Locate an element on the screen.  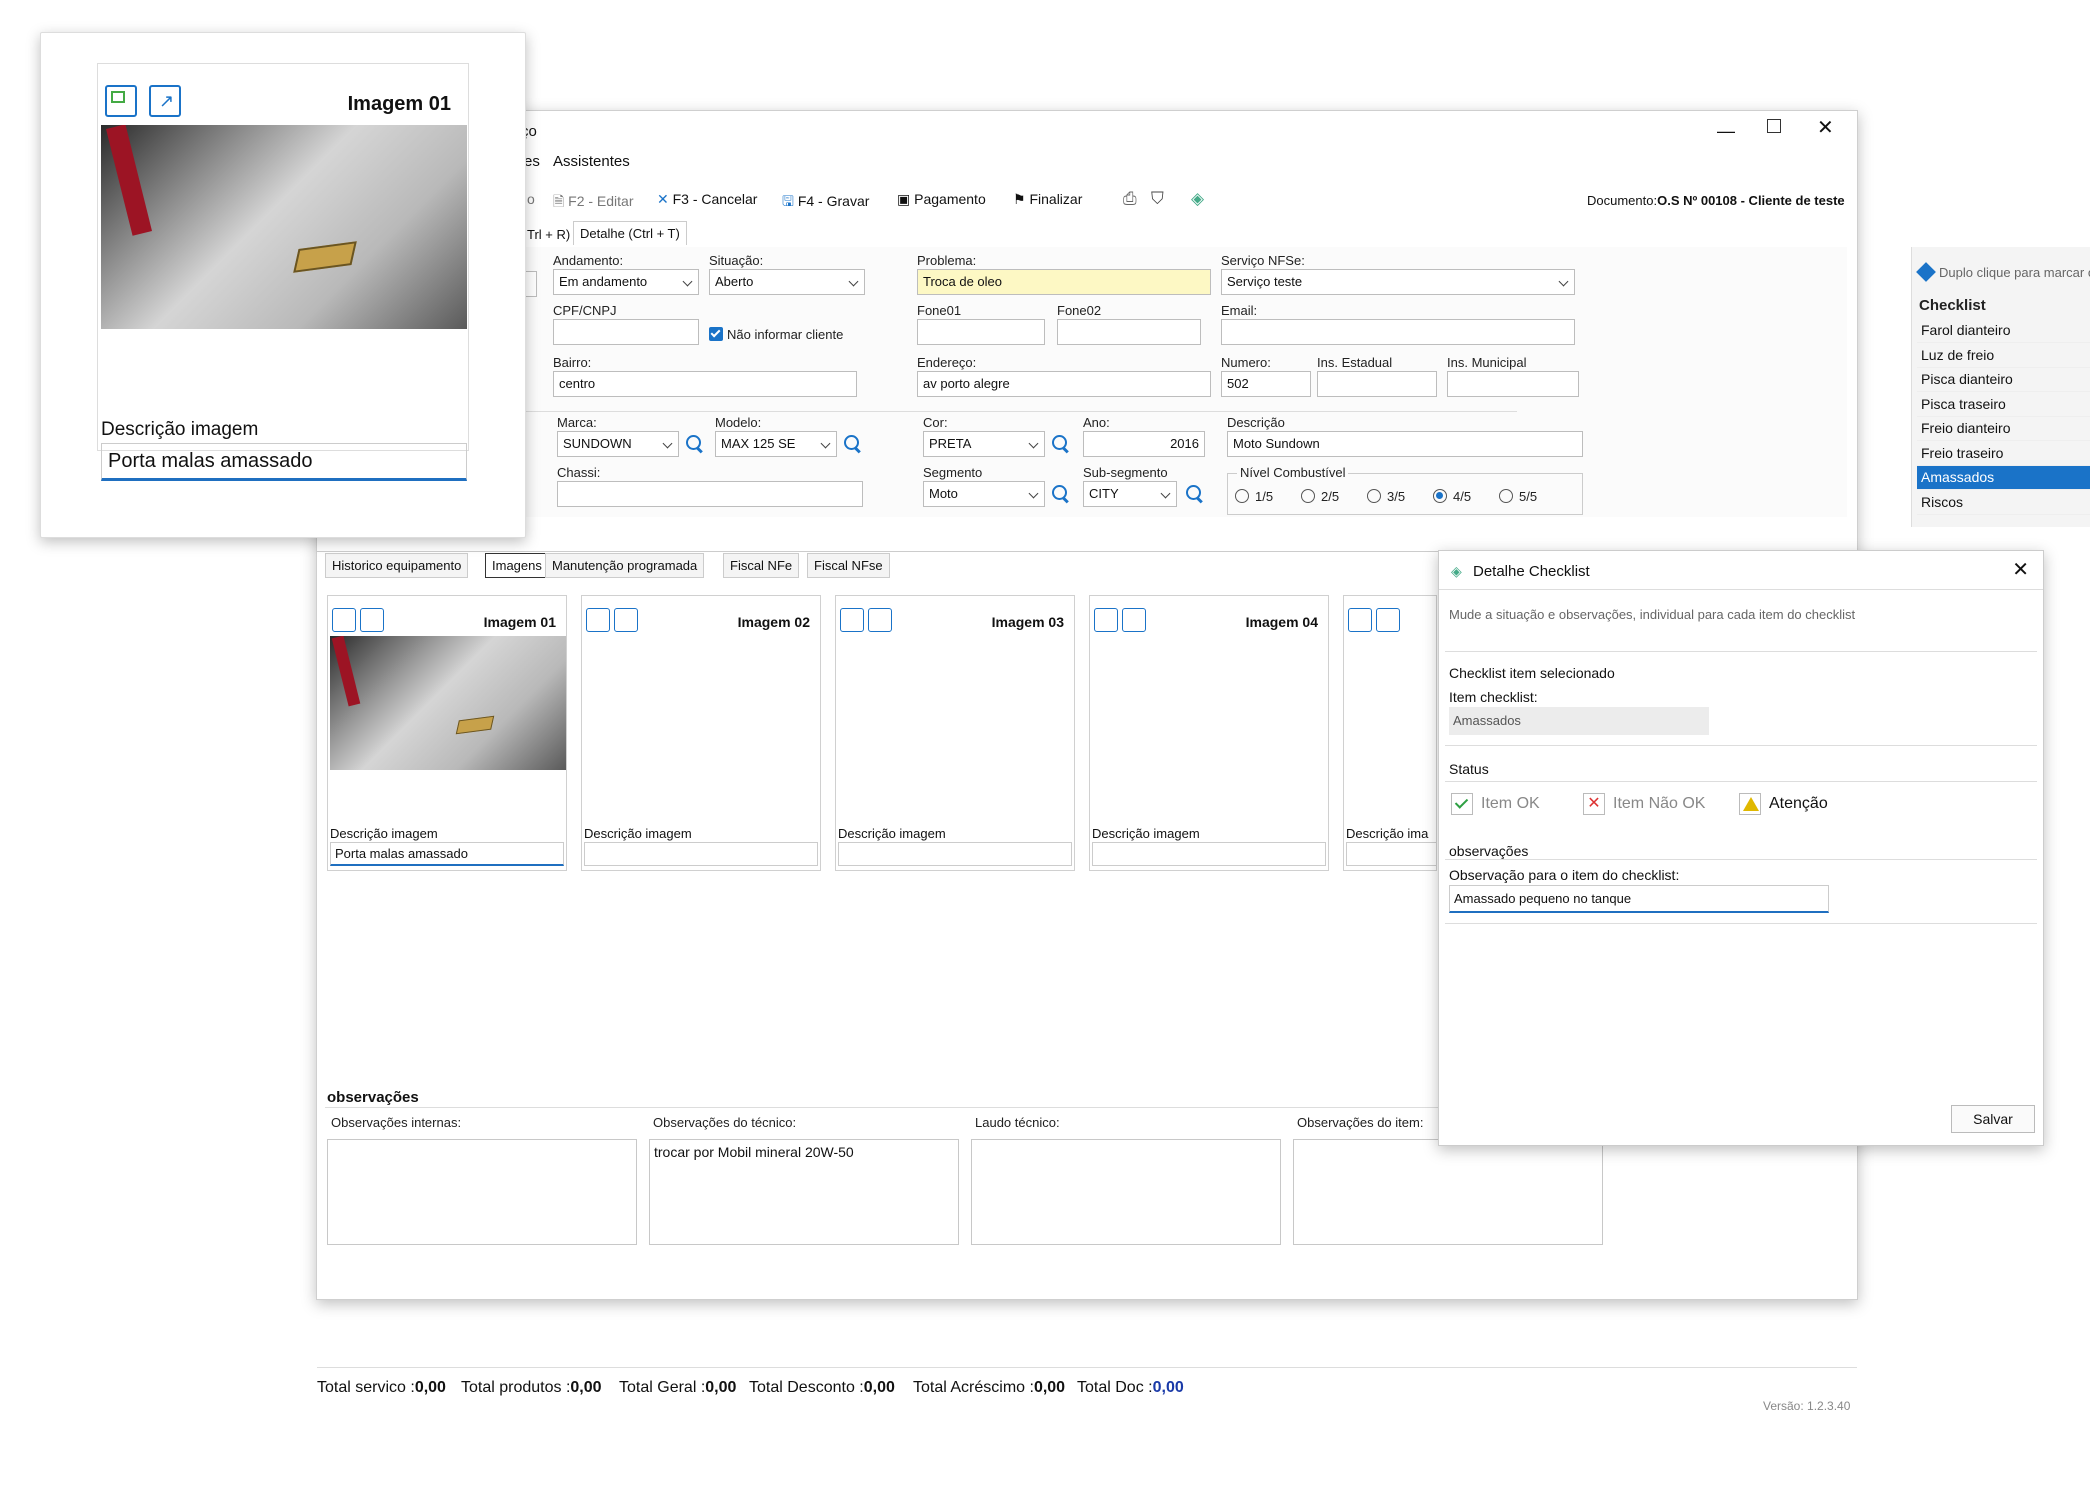
edit-button: 🗎 F2 - Editar is located at coordinates (593, 203).